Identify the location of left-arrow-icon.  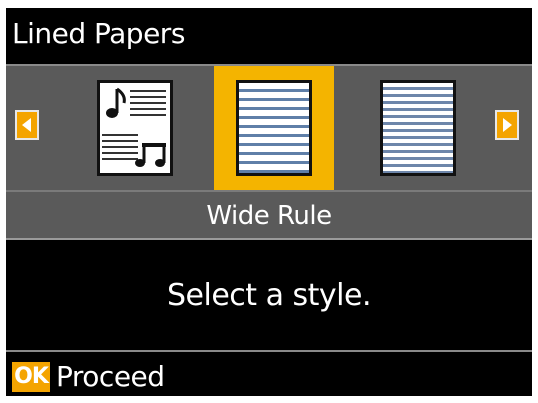
(26, 125).